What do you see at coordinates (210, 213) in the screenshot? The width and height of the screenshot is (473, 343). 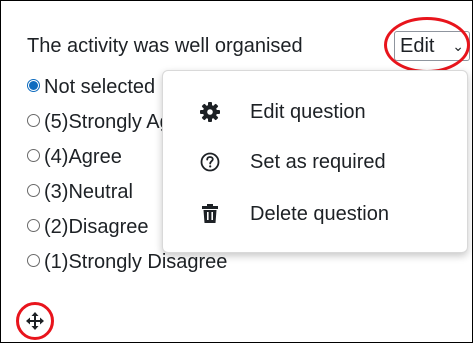 I see `trash-icon` at bounding box center [210, 213].